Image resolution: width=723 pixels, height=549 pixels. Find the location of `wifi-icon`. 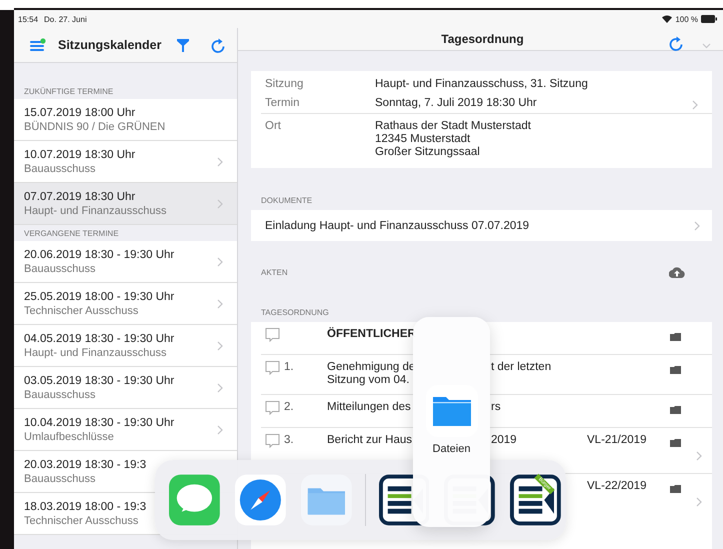

wifi-icon is located at coordinates (667, 19).